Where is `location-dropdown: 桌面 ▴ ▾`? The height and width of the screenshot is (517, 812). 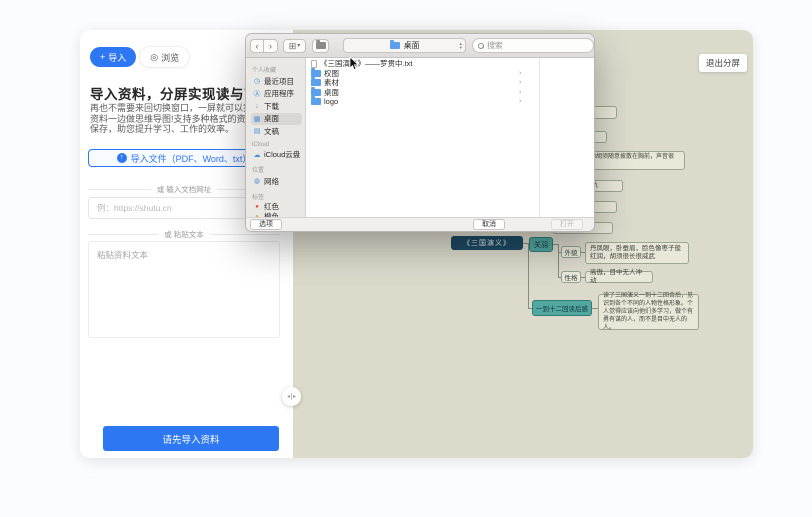
location-dropdown: 桌面 ▴ ▾ is located at coordinates (404, 45).